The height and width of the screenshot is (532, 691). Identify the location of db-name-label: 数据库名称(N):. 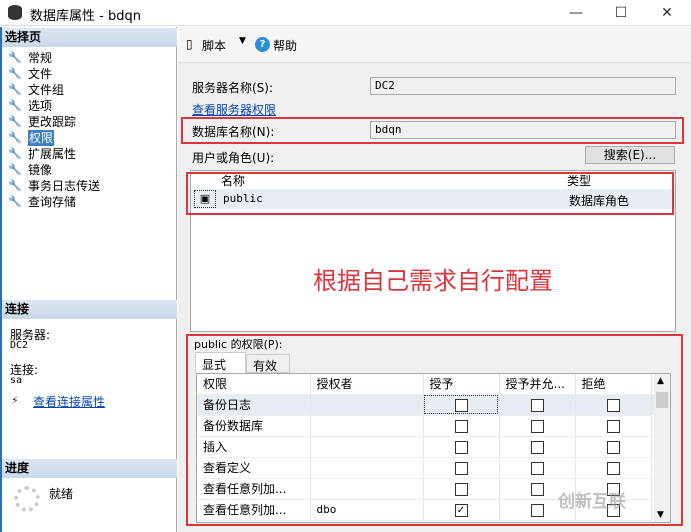
(233, 132).